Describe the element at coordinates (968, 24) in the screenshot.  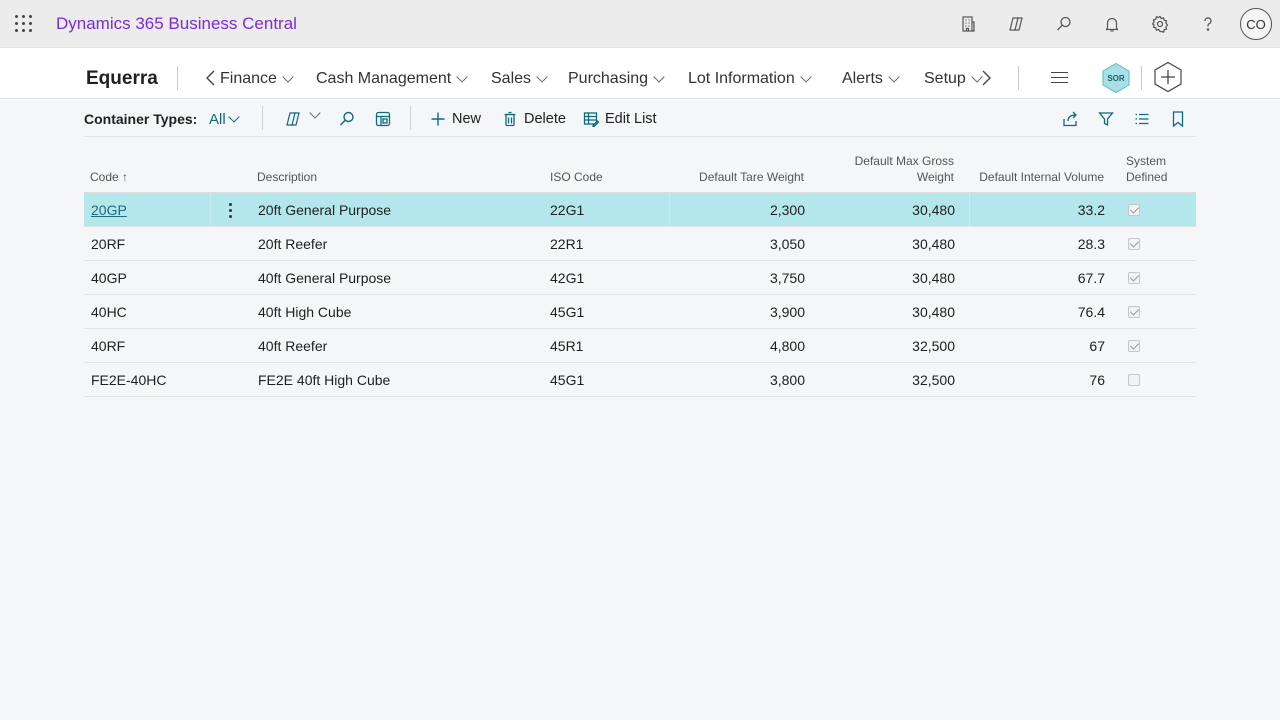
I see `building-icon` at that location.